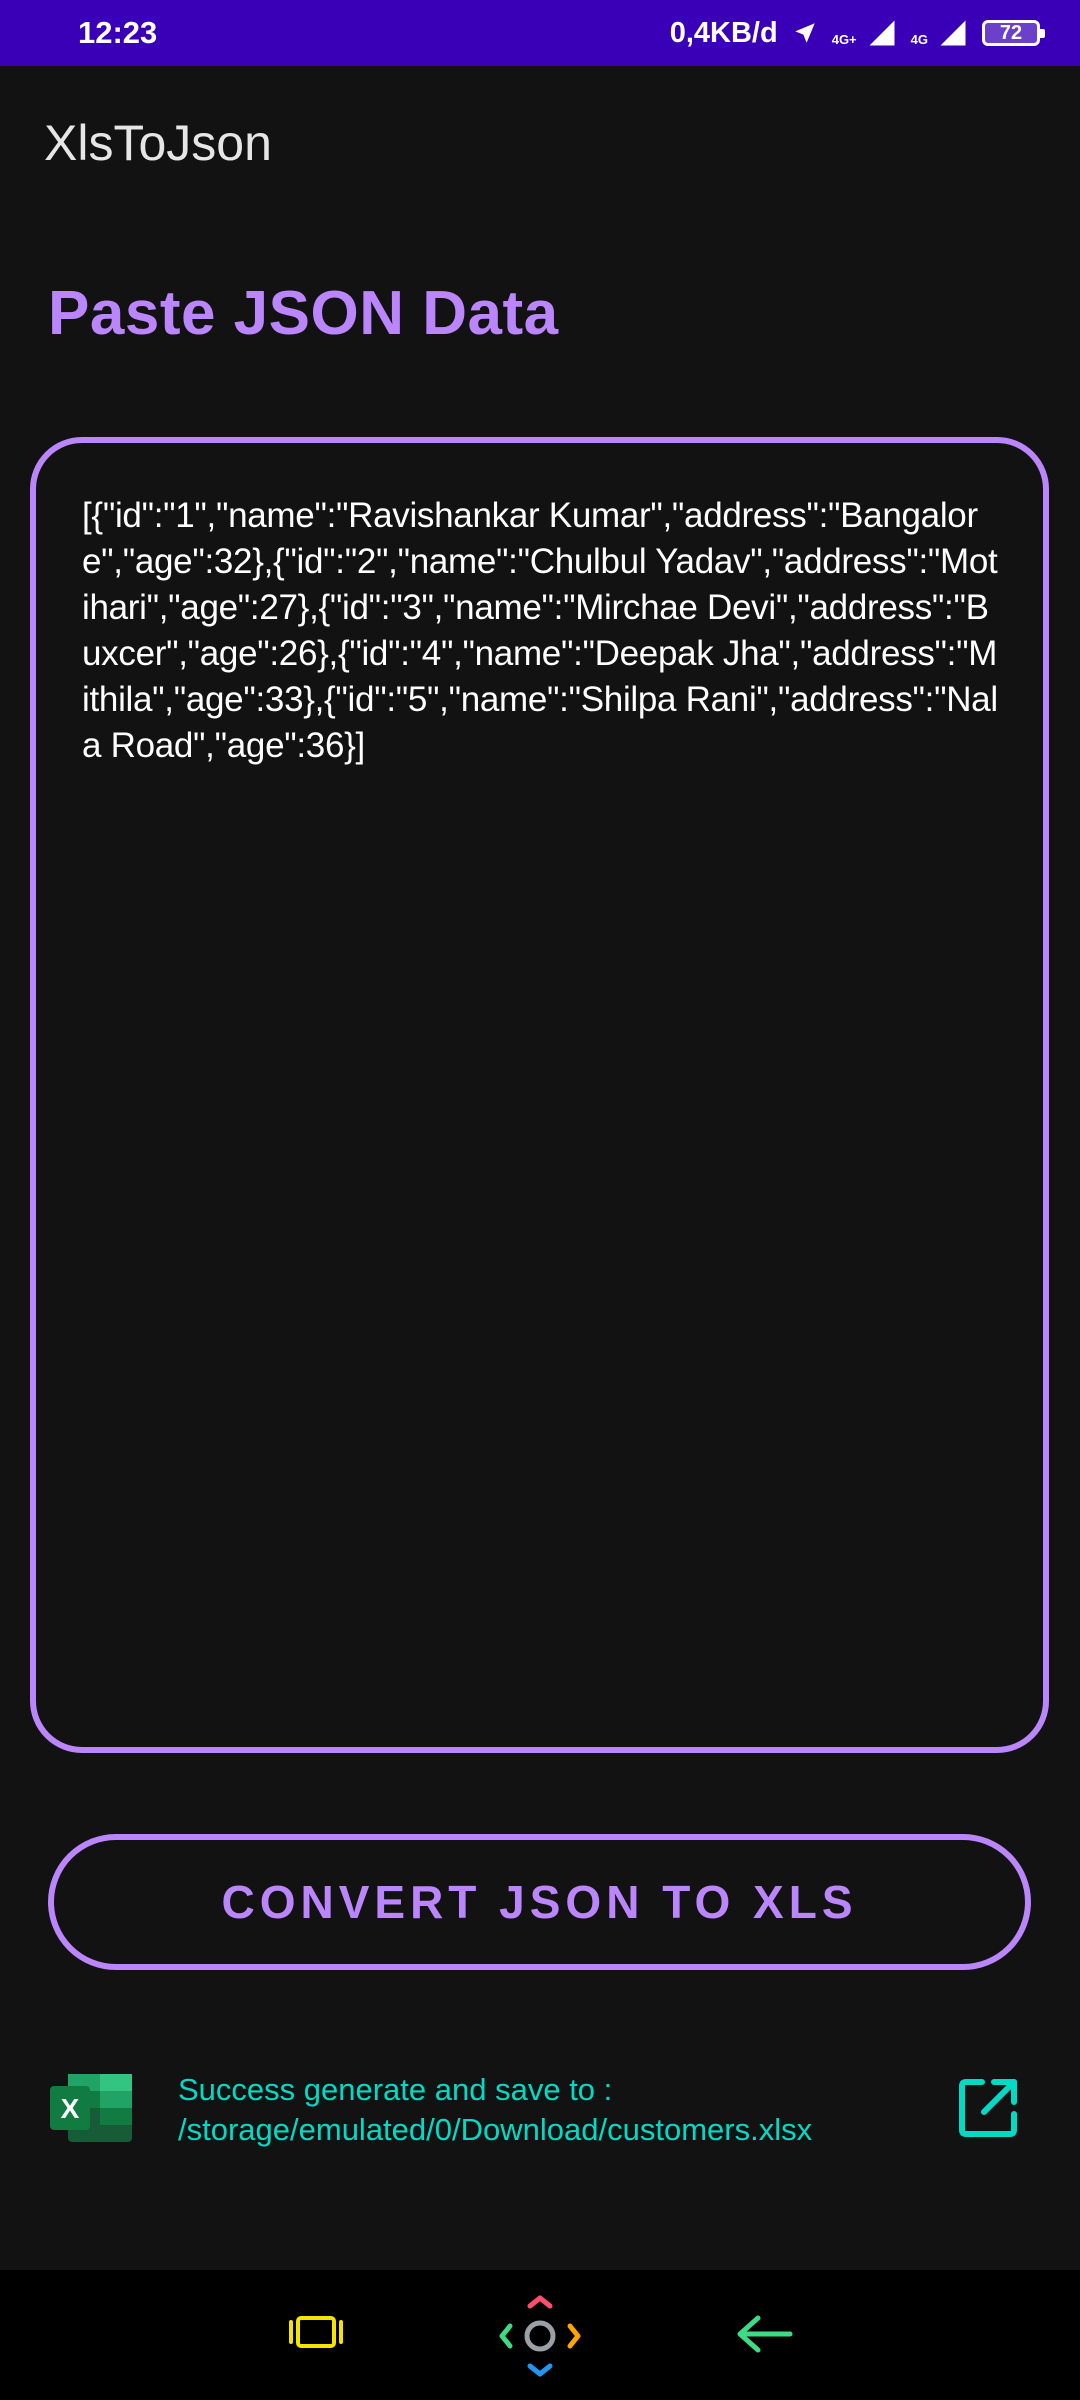 Image resolution: width=1080 pixels, height=2400 pixels. What do you see at coordinates (988, 2108) in the screenshot?
I see `open-in-new-icon` at bounding box center [988, 2108].